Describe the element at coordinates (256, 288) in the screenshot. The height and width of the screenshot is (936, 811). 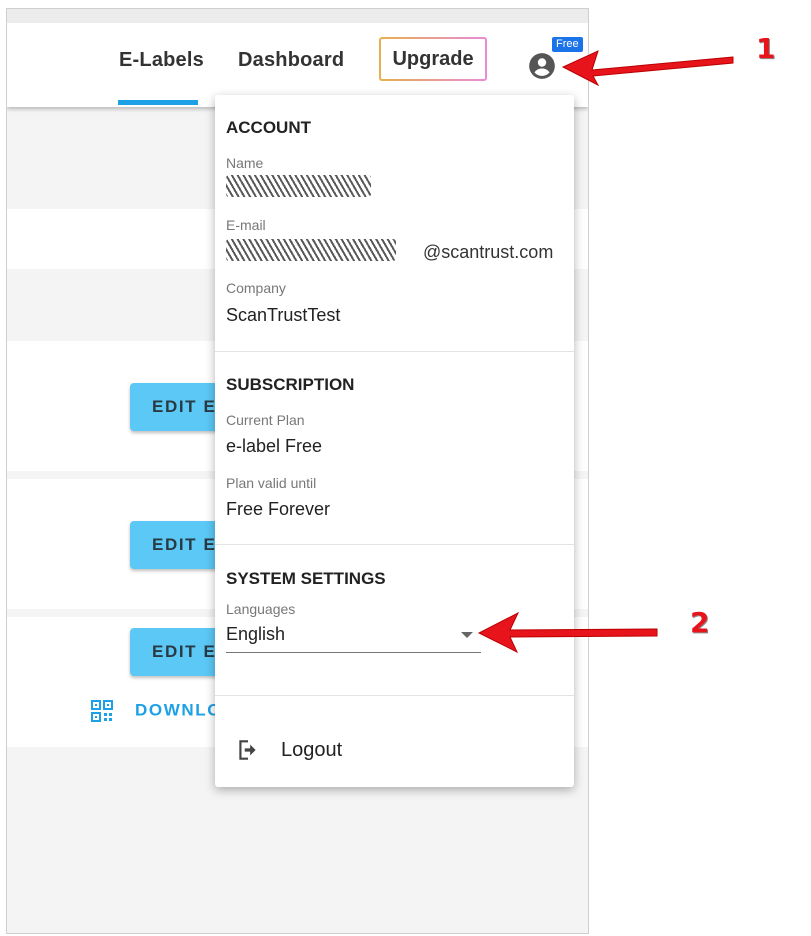
I see `company-label: Company` at that location.